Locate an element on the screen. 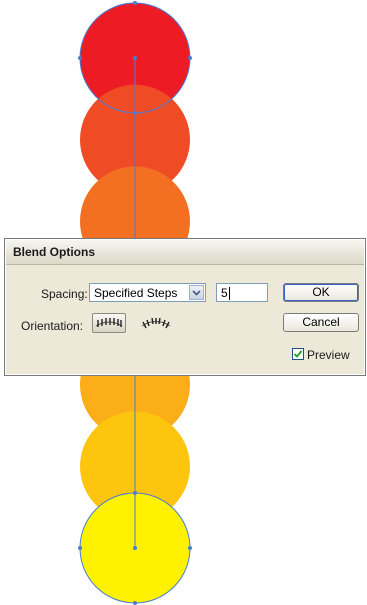 The width and height of the screenshot is (367, 605). chevron-down-icon is located at coordinates (196, 293).